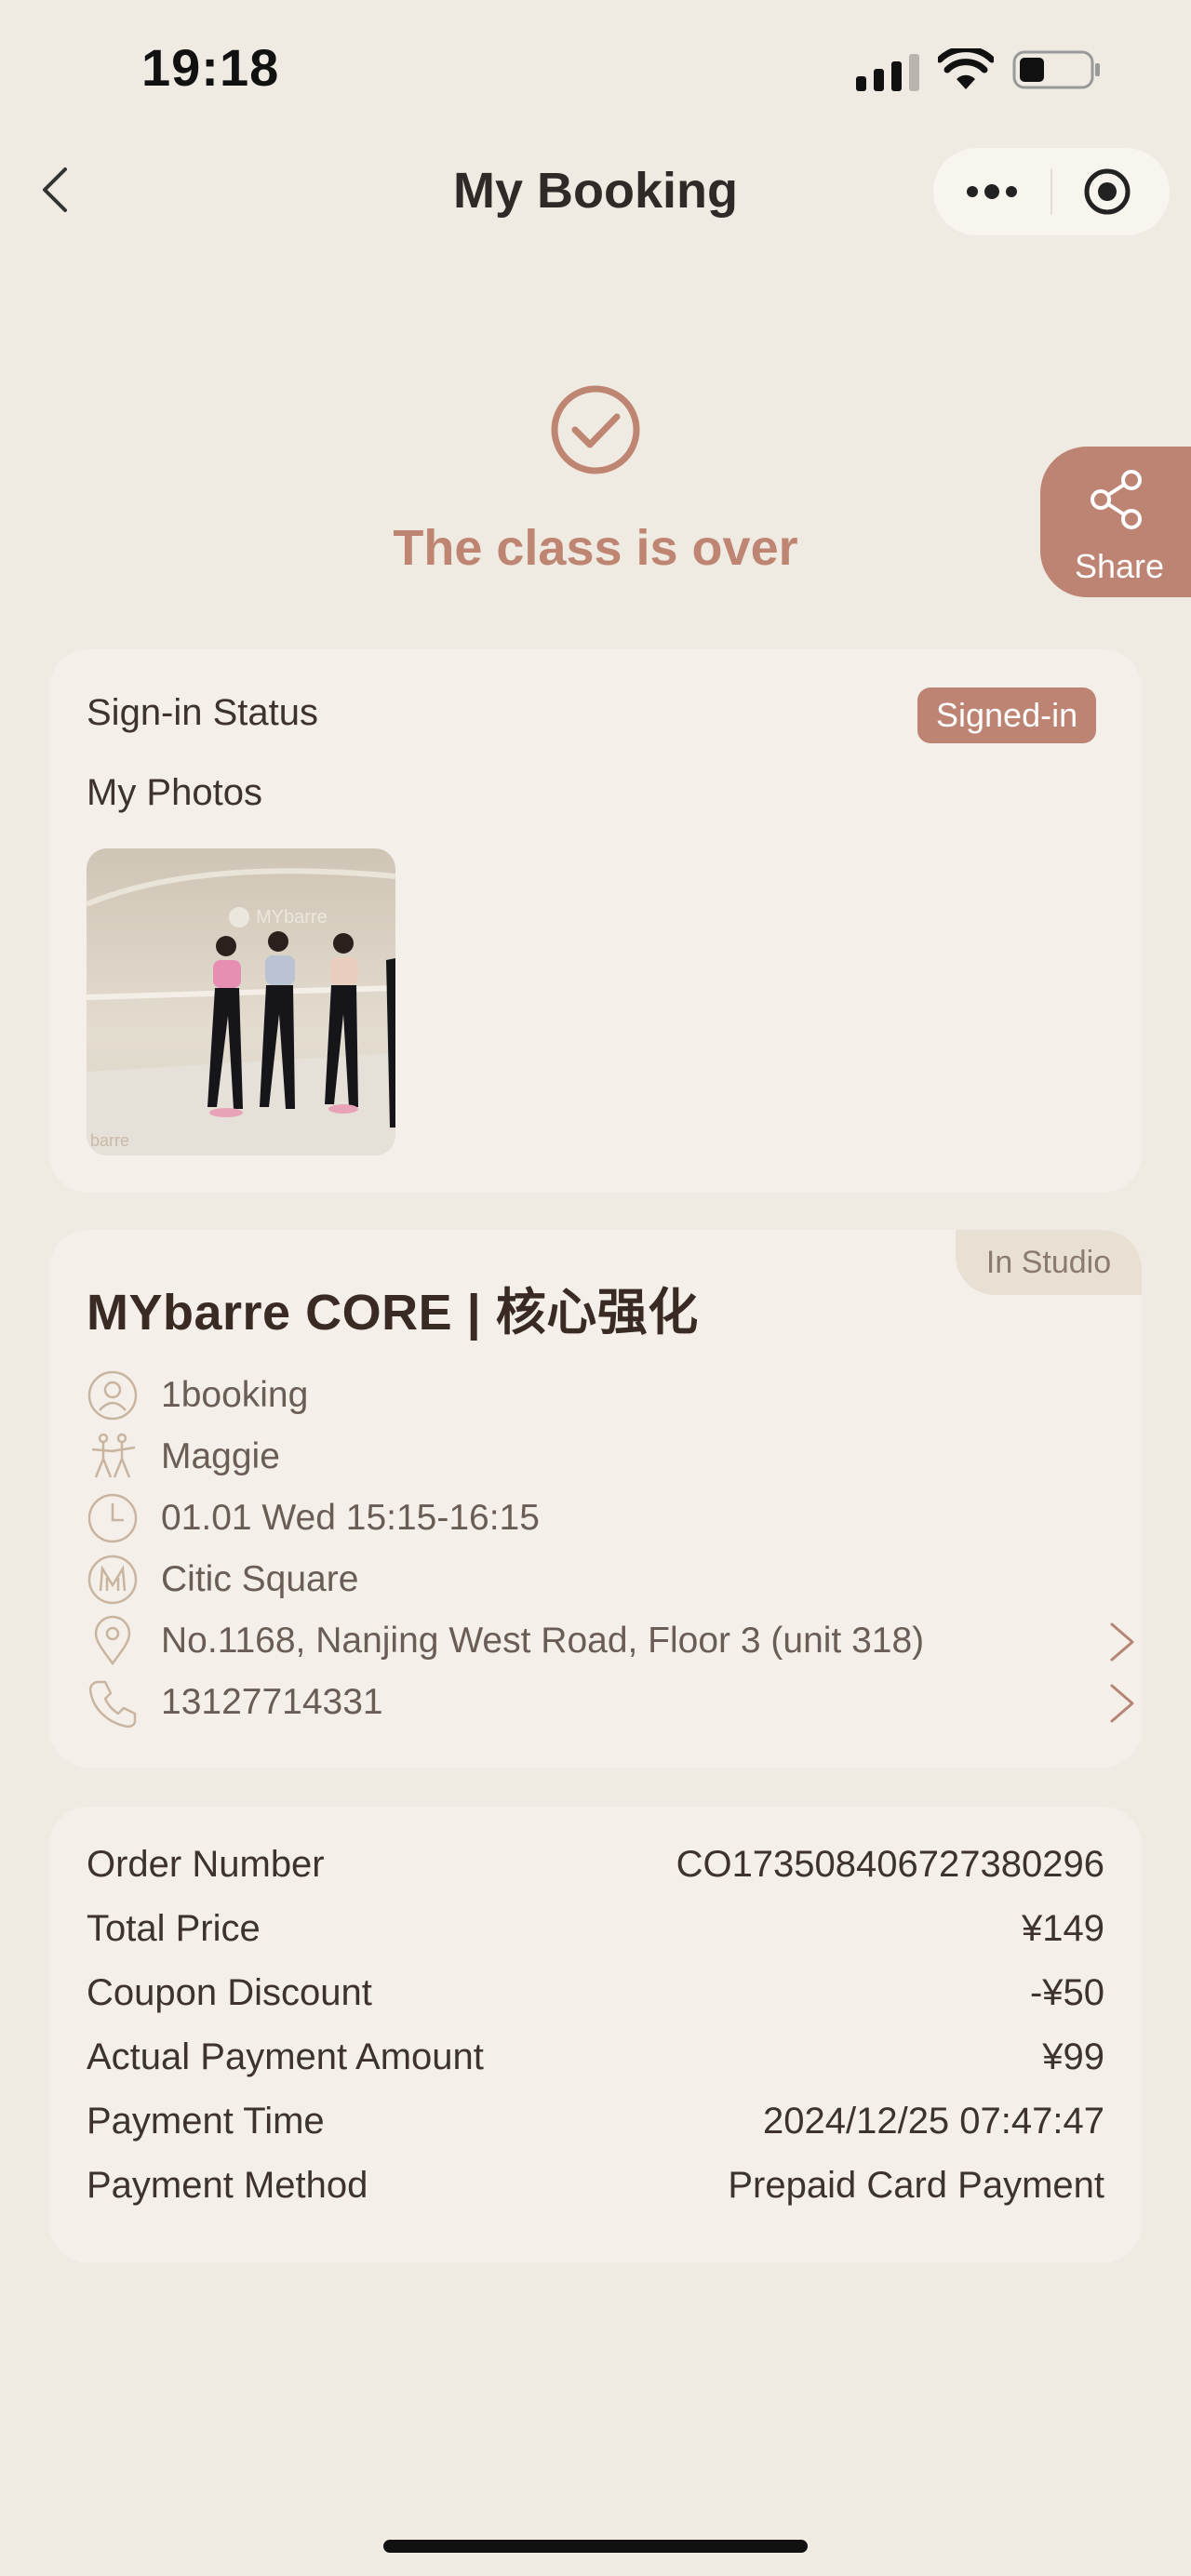 This screenshot has width=1191, height=2576. I want to click on studio-phone: 13127714331, so click(272, 1702).